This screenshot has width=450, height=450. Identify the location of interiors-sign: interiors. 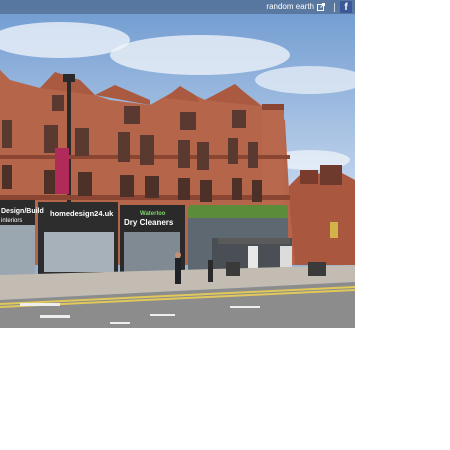
(11, 221).